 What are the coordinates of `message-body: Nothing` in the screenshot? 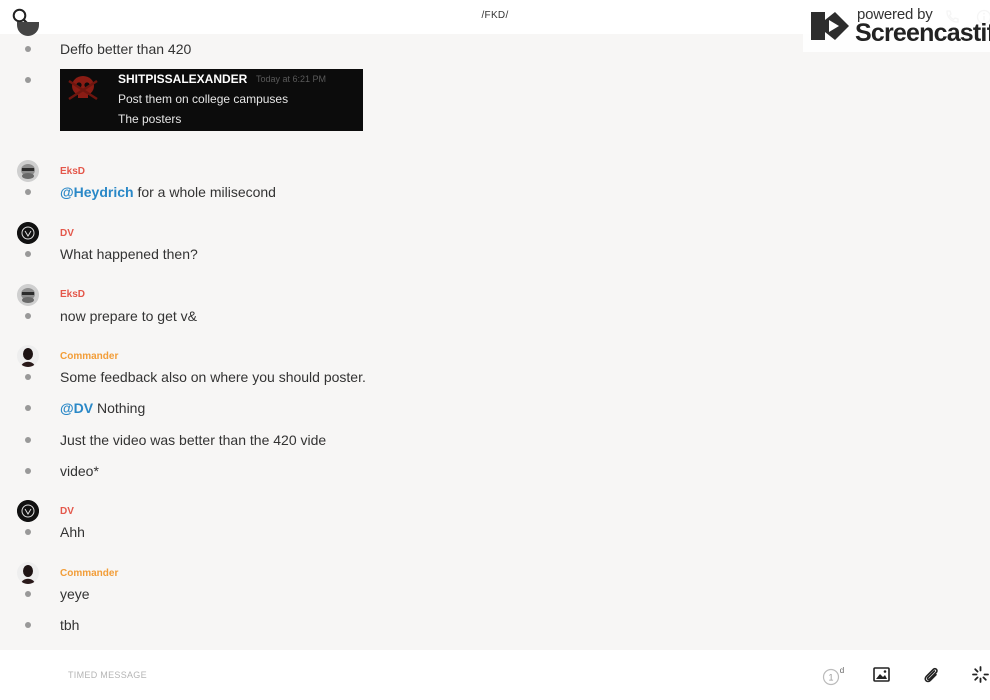 It's located at (119, 408).